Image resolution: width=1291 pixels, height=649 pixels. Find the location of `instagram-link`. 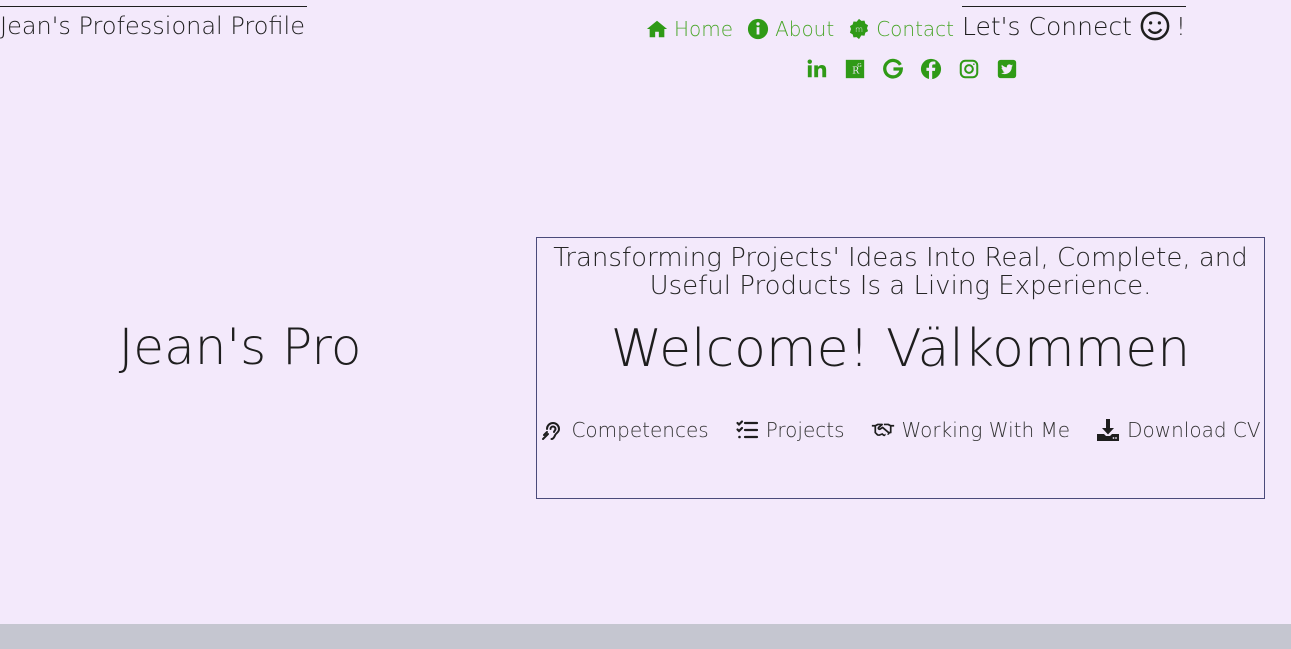

instagram-link is located at coordinates (969, 69).